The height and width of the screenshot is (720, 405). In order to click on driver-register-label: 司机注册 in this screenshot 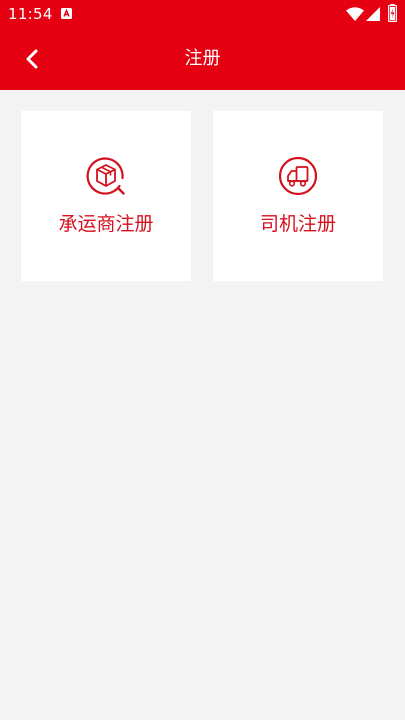, I will do `click(297, 224)`.